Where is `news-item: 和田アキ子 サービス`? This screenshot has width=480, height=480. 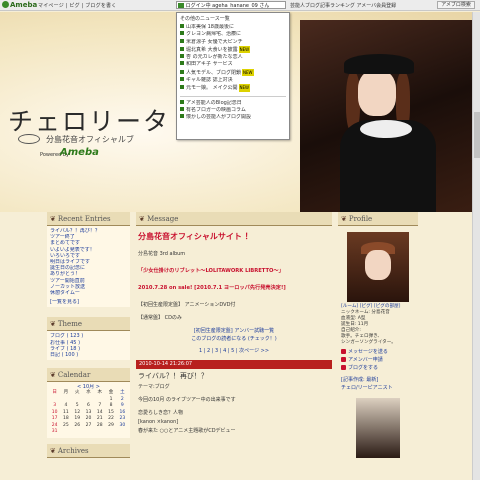
news-item: 和田アキ子 サービス is located at coordinates (233, 64).